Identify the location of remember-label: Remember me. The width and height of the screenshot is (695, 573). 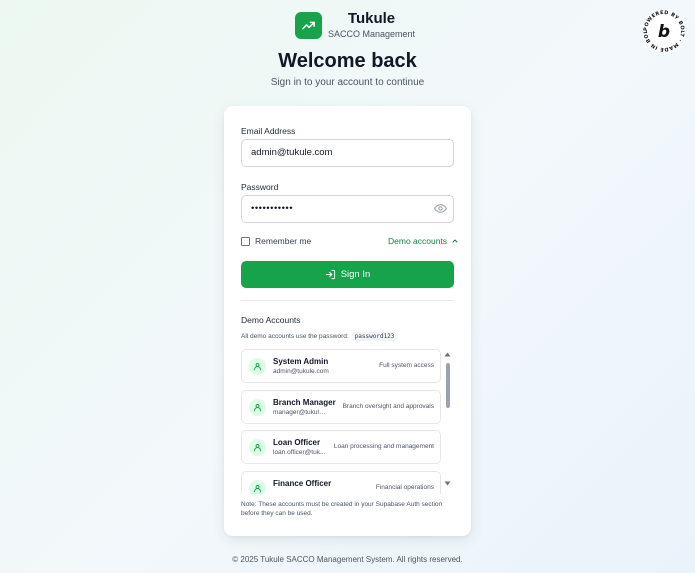
(283, 241).